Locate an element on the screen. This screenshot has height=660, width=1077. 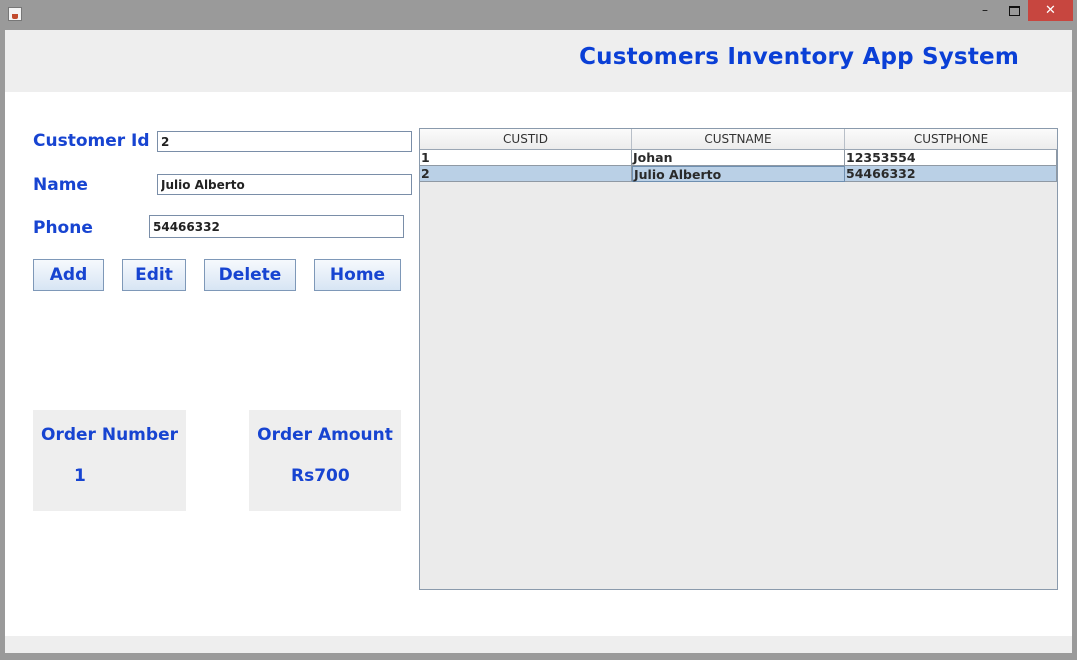
table-cell: 2 is located at coordinates (526, 174).